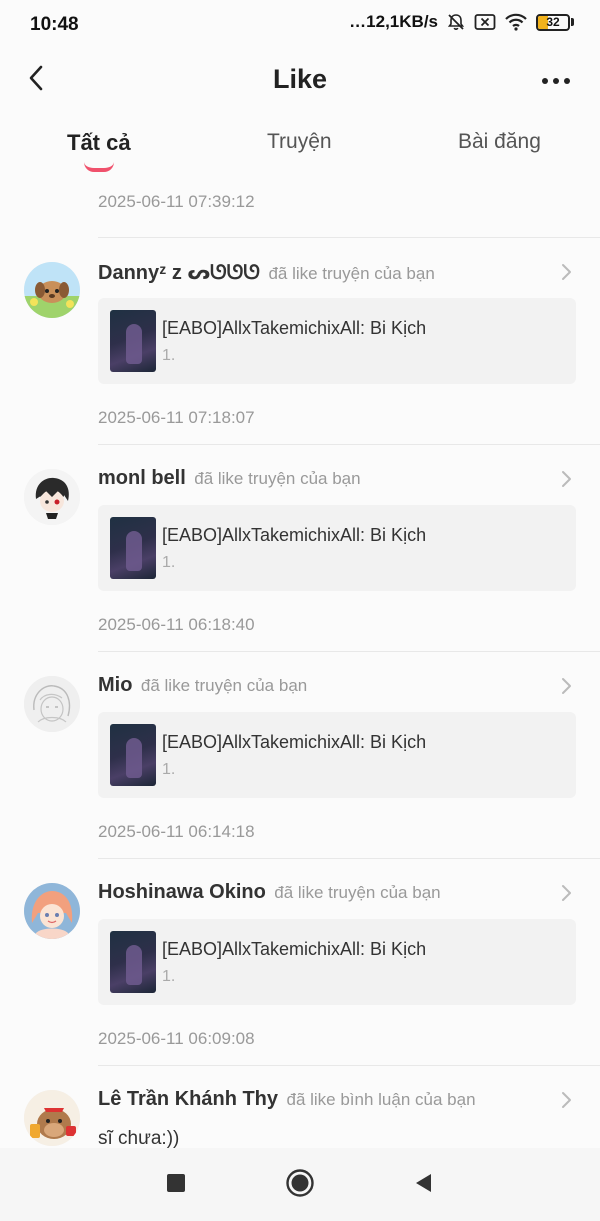 Image resolution: width=600 pixels, height=1221 pixels. I want to click on action-text: đã like bình luận của bạn, so click(381, 1099).